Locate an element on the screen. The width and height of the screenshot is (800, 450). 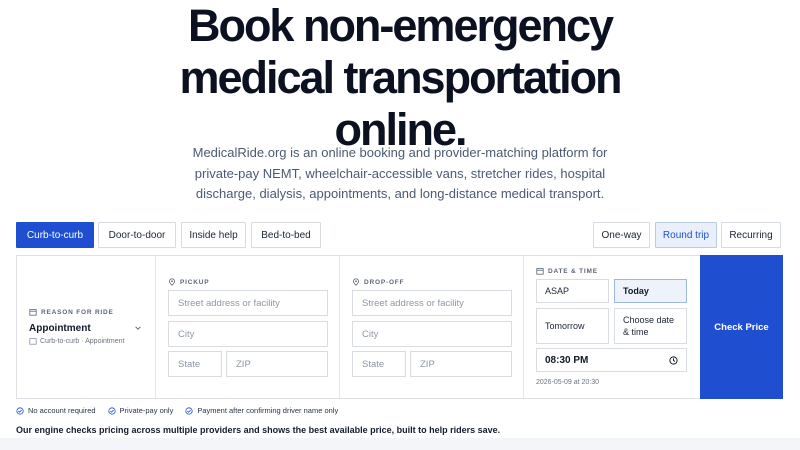
trip-round-trip: Round trip is located at coordinates (686, 235).